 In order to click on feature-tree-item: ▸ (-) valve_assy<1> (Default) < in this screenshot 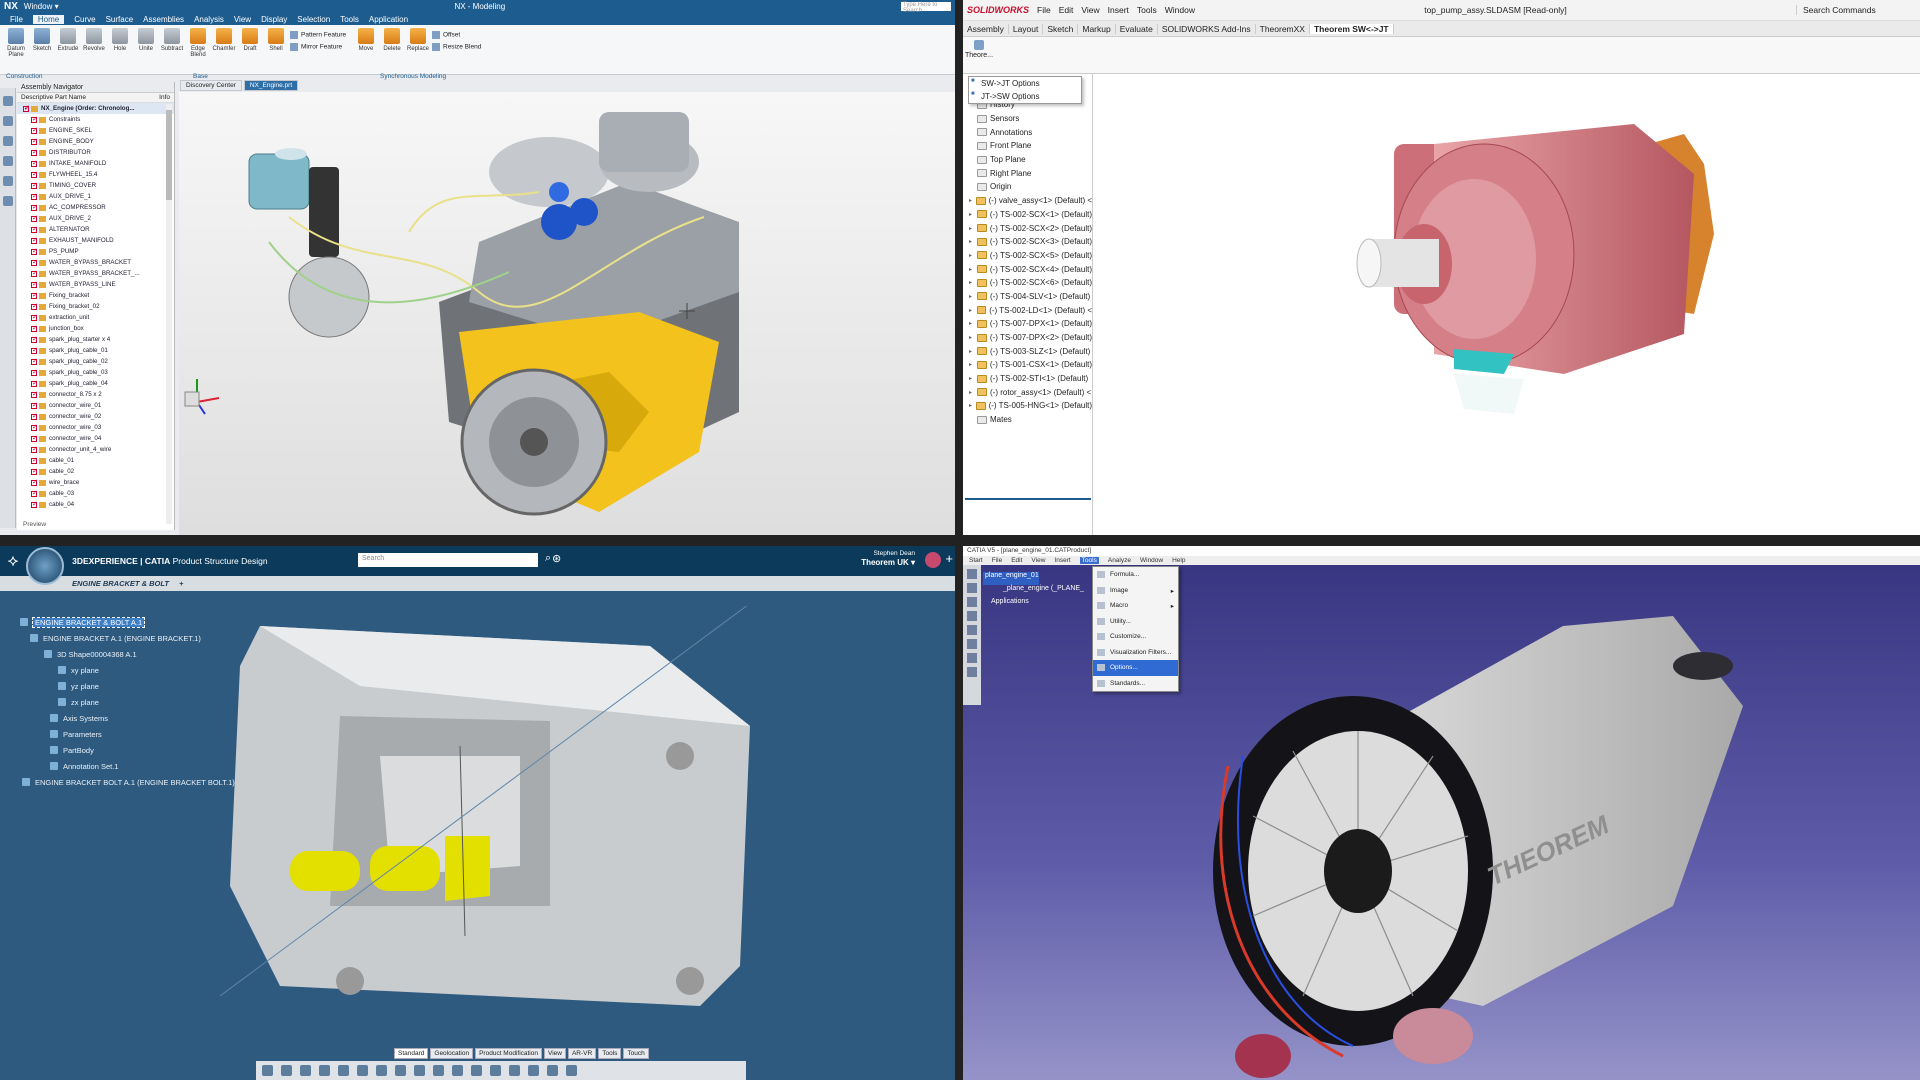, I will do `click(1027, 201)`.